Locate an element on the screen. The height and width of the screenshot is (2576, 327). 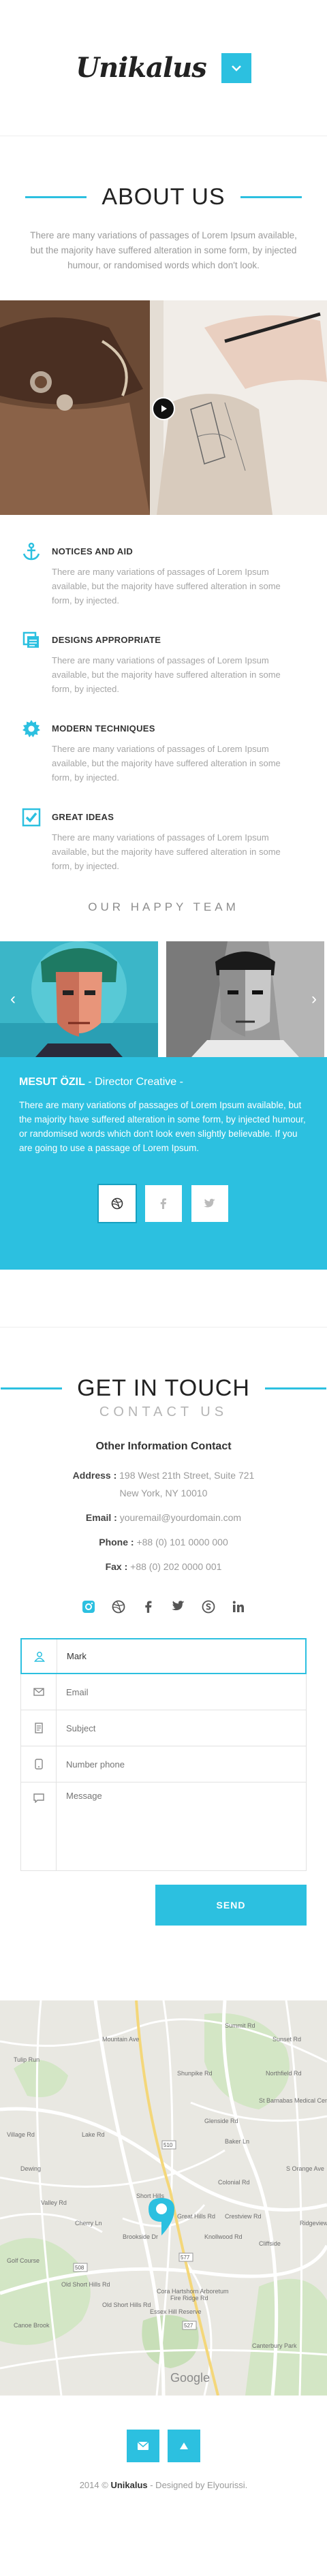
contact-socials is located at coordinates (163, 1607).